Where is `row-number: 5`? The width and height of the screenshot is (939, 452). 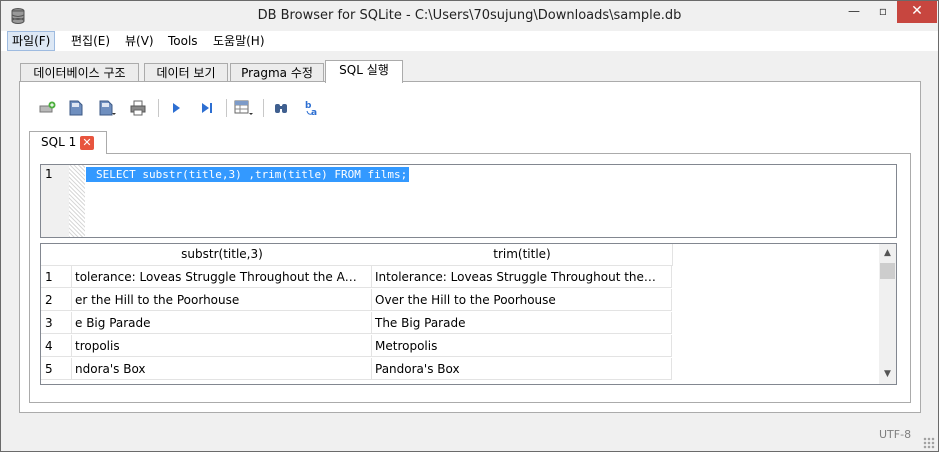 row-number: 5 is located at coordinates (56, 369).